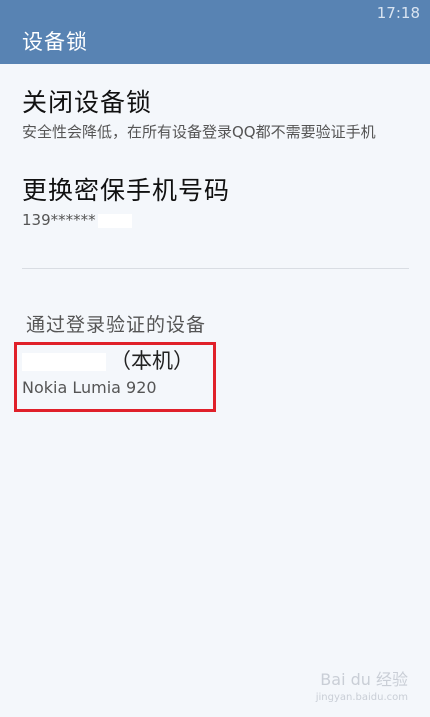 The width and height of the screenshot is (430, 717). Describe the element at coordinates (199, 132) in the screenshot. I see `close-device-lock-subtitle: 安全性会降低，在所有设备登录QQ都不需要验证手机` at that location.